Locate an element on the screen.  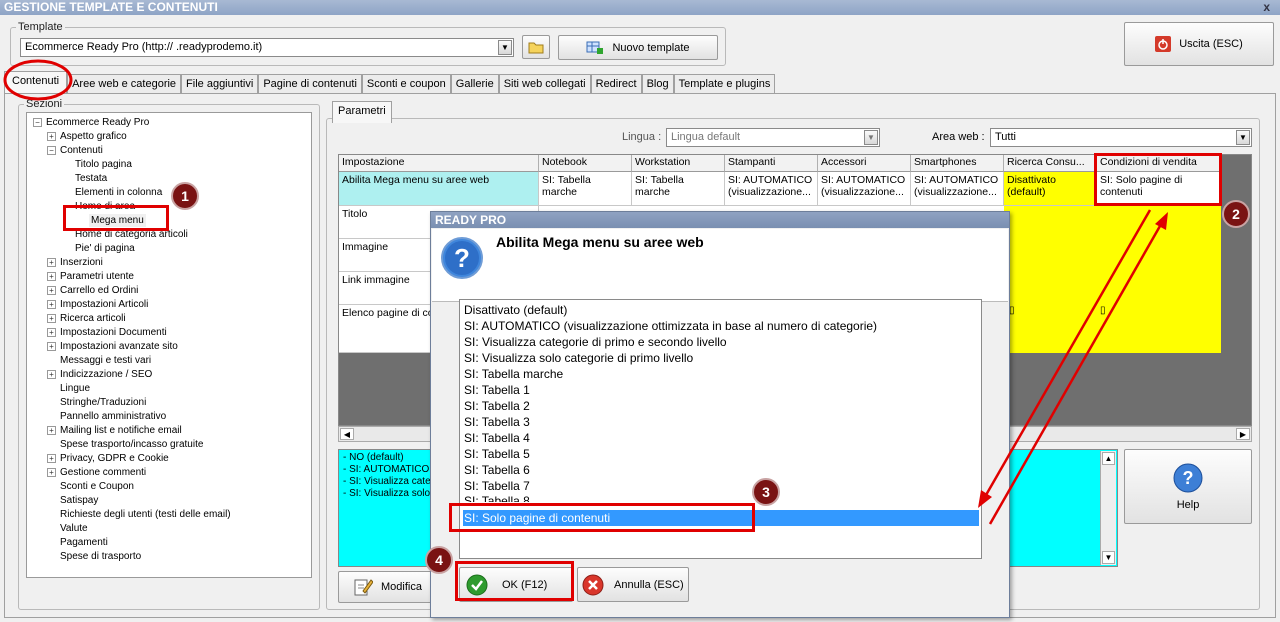
mega-menu-highlight is located at coordinates (116, 218).